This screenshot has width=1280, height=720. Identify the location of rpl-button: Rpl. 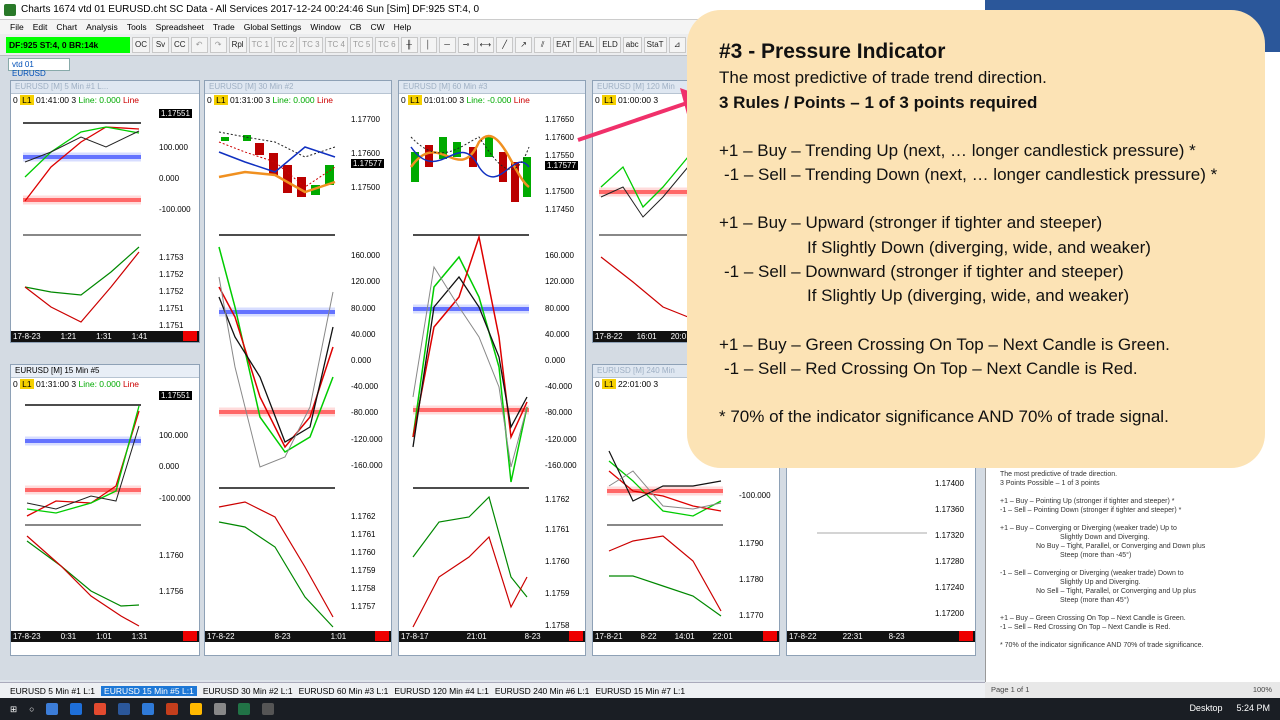
(237, 44).